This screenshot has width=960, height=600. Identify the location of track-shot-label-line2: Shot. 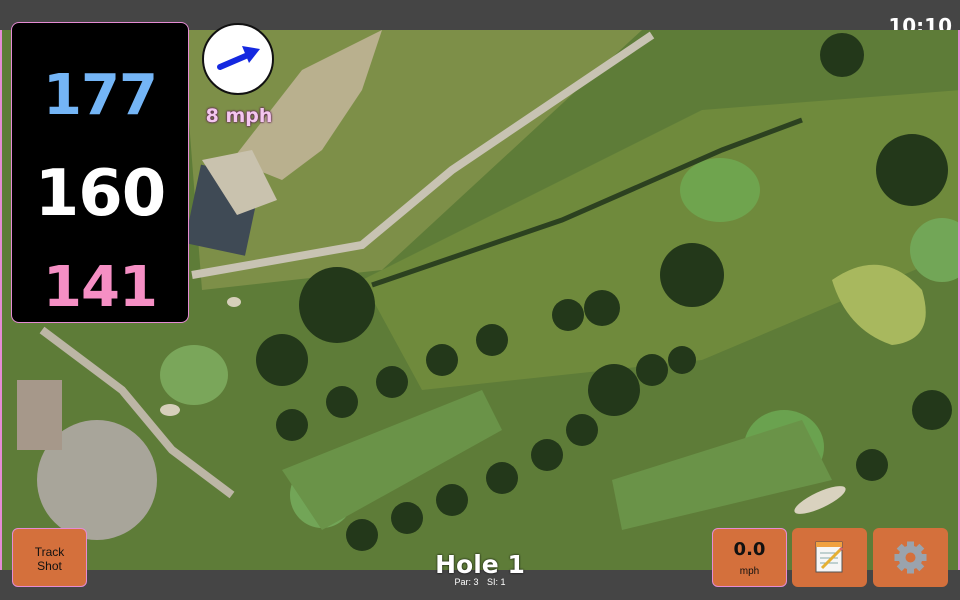
(49, 566).